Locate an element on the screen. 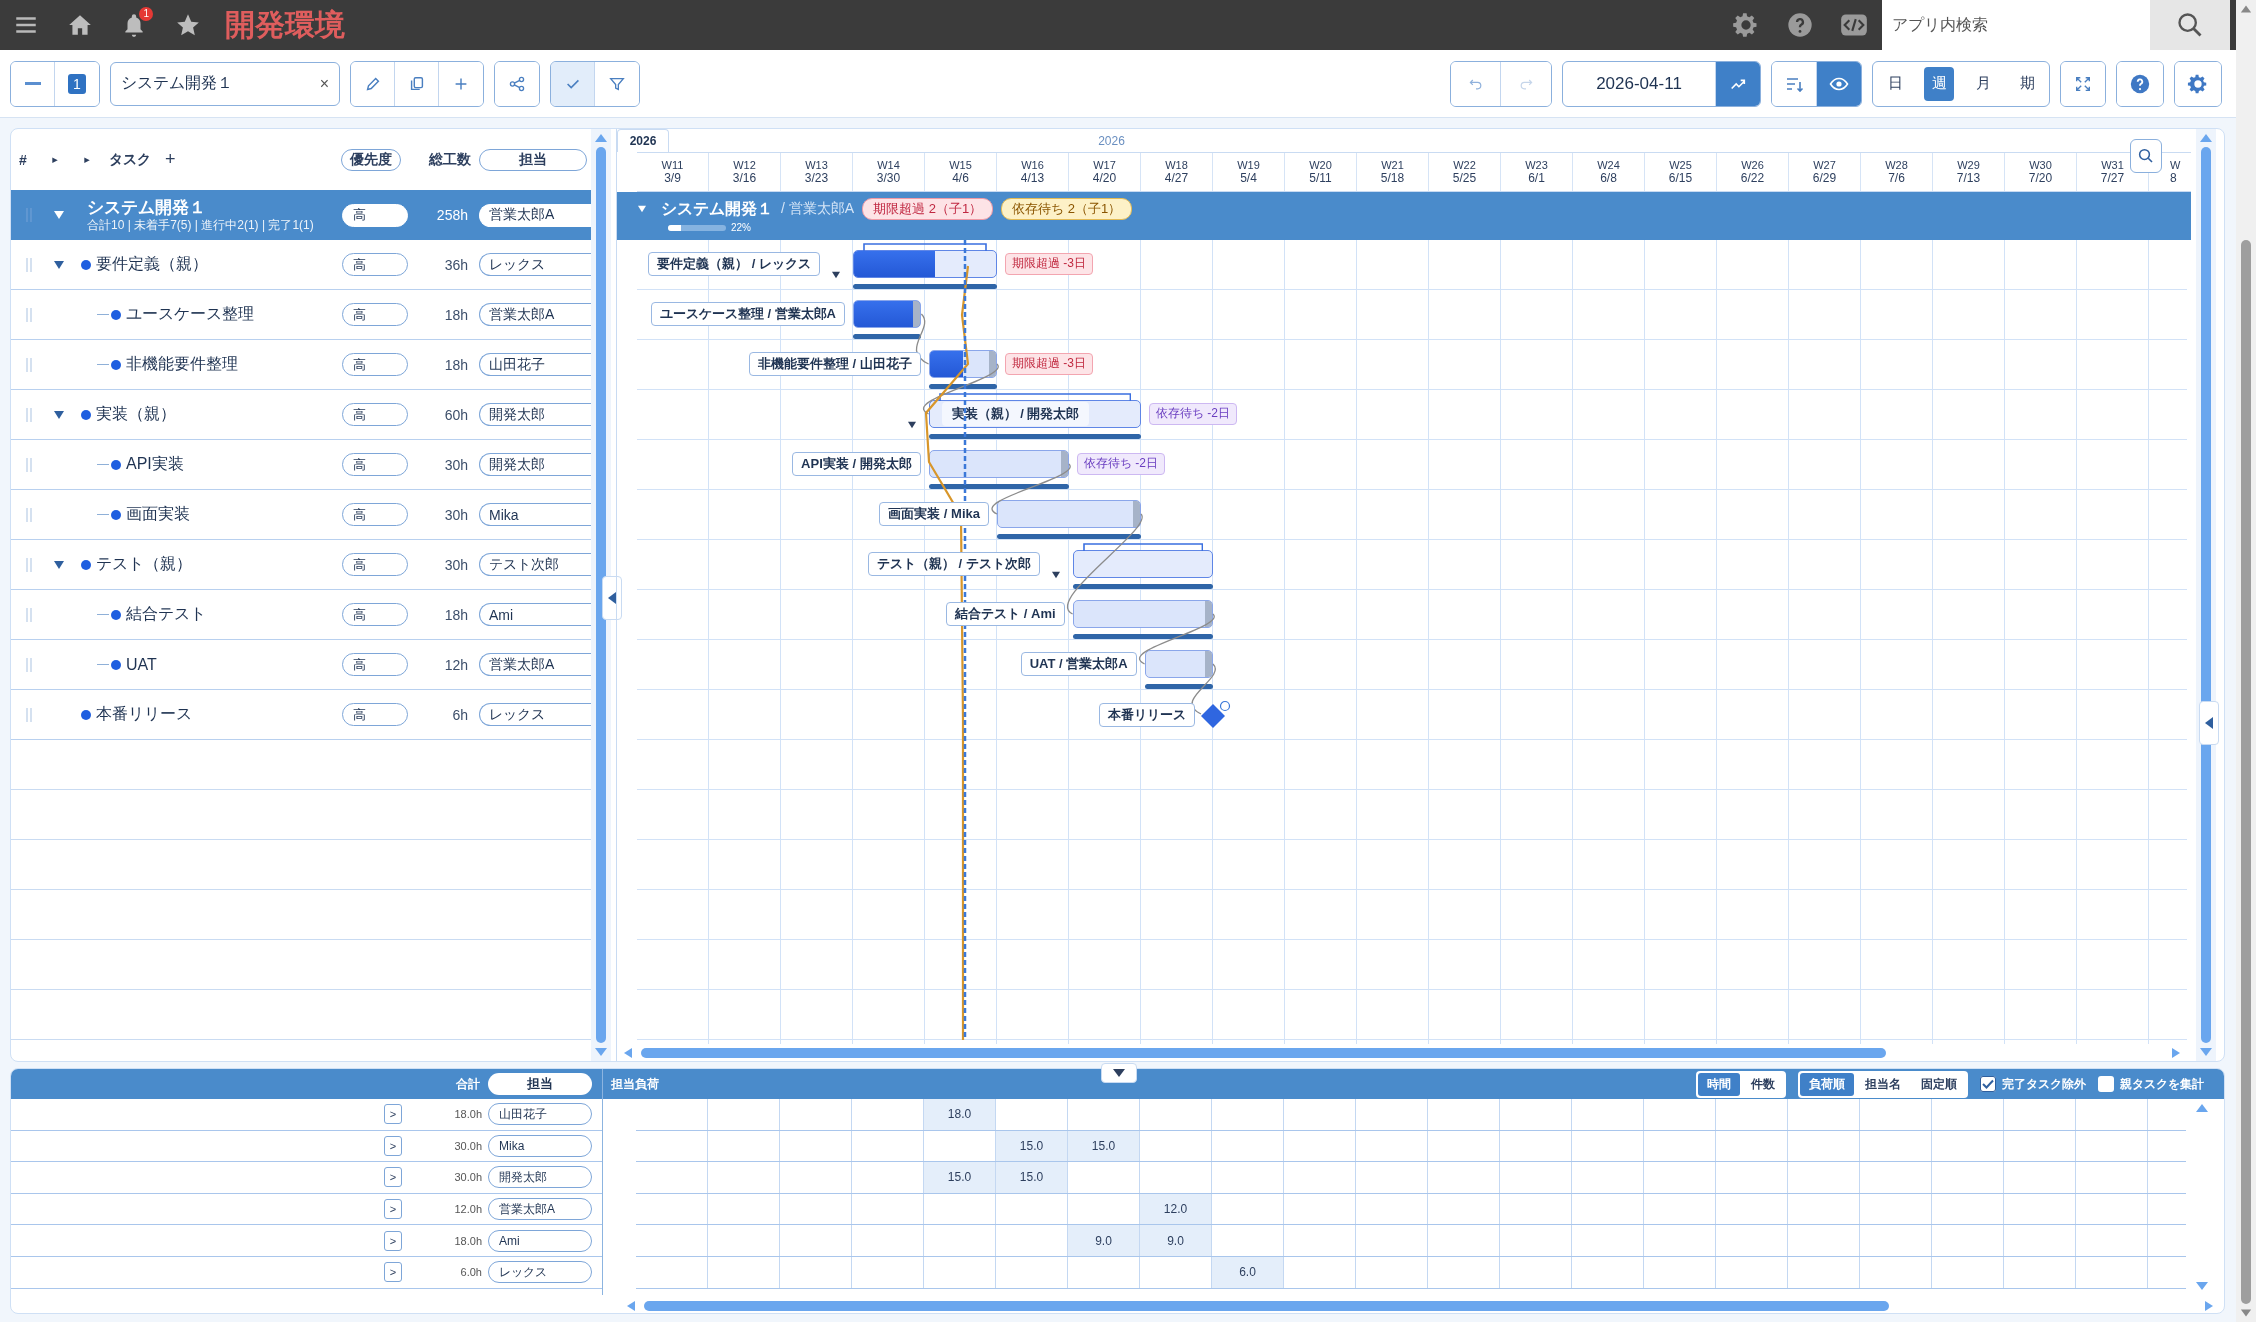  view-tab: 週 is located at coordinates (1939, 83).